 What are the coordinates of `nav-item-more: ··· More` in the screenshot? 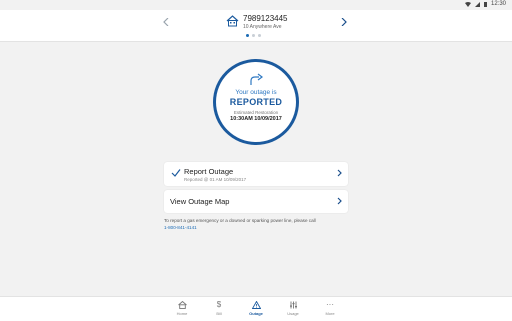 It's located at (330, 308).